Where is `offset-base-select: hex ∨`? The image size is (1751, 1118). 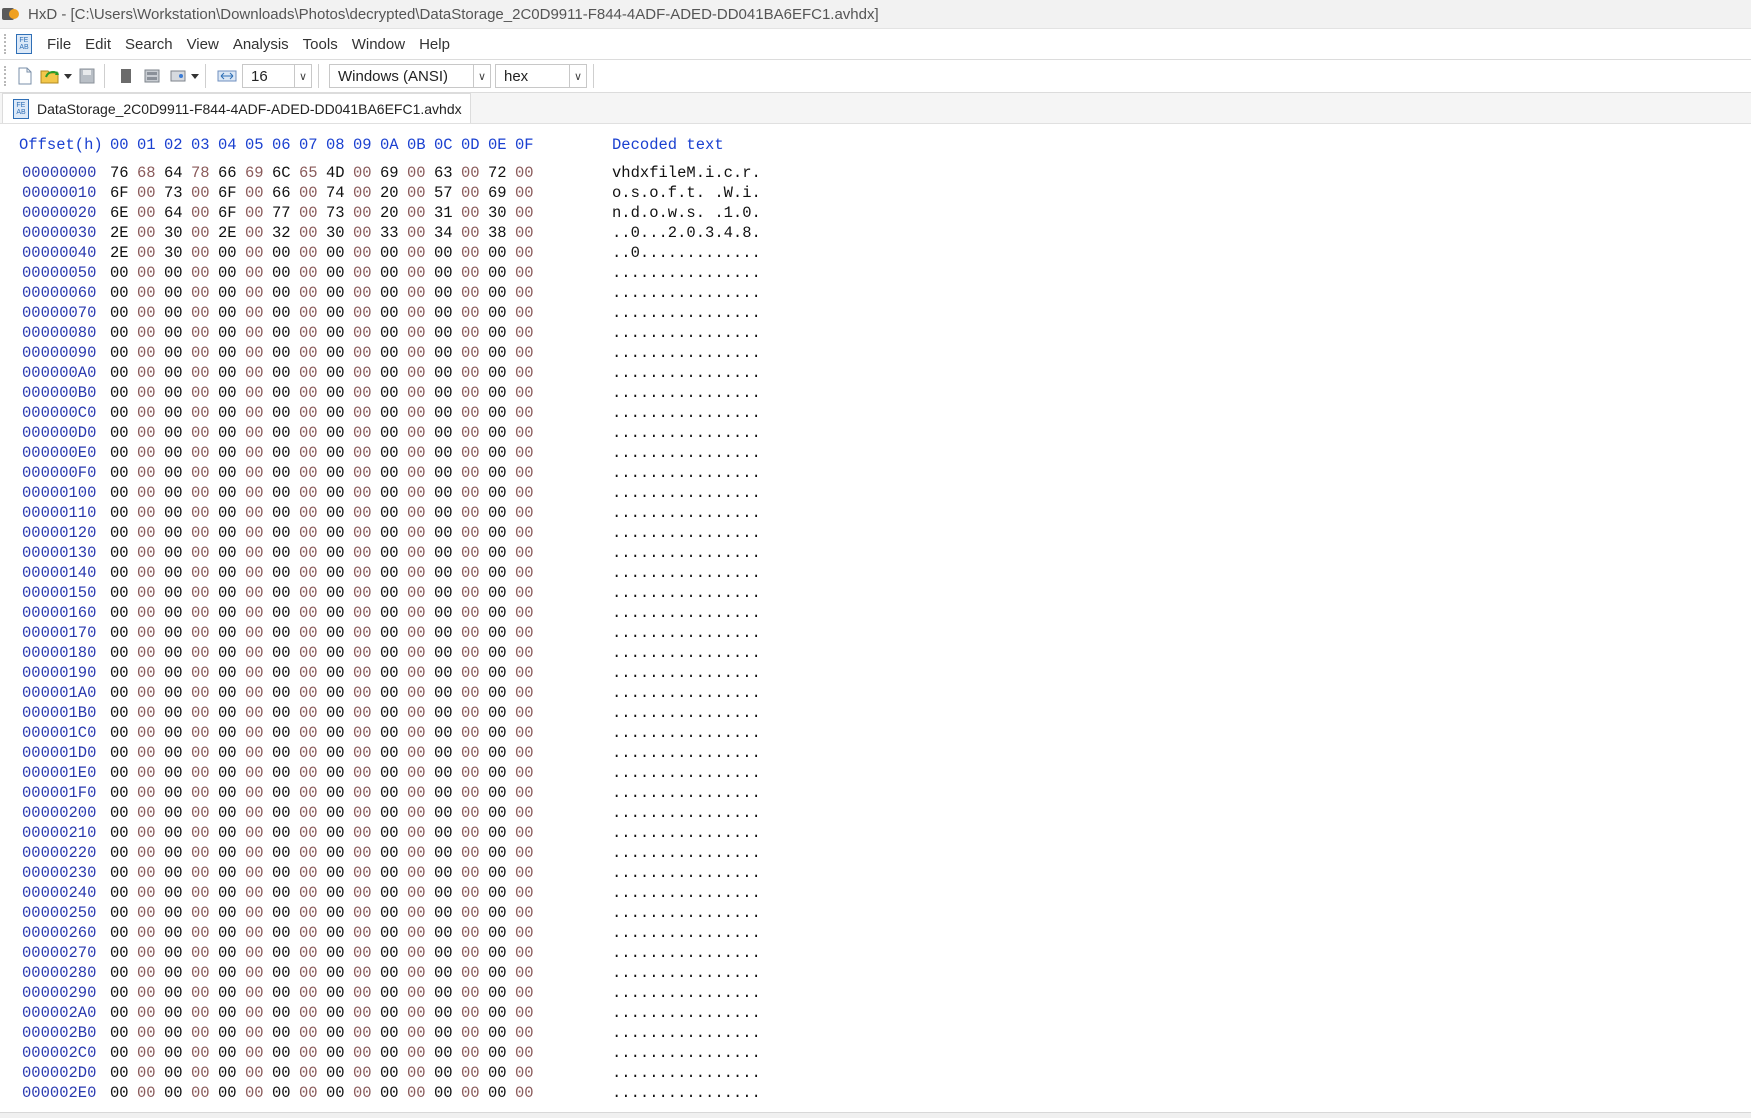
offset-base-select: hex ∨ is located at coordinates (541, 76).